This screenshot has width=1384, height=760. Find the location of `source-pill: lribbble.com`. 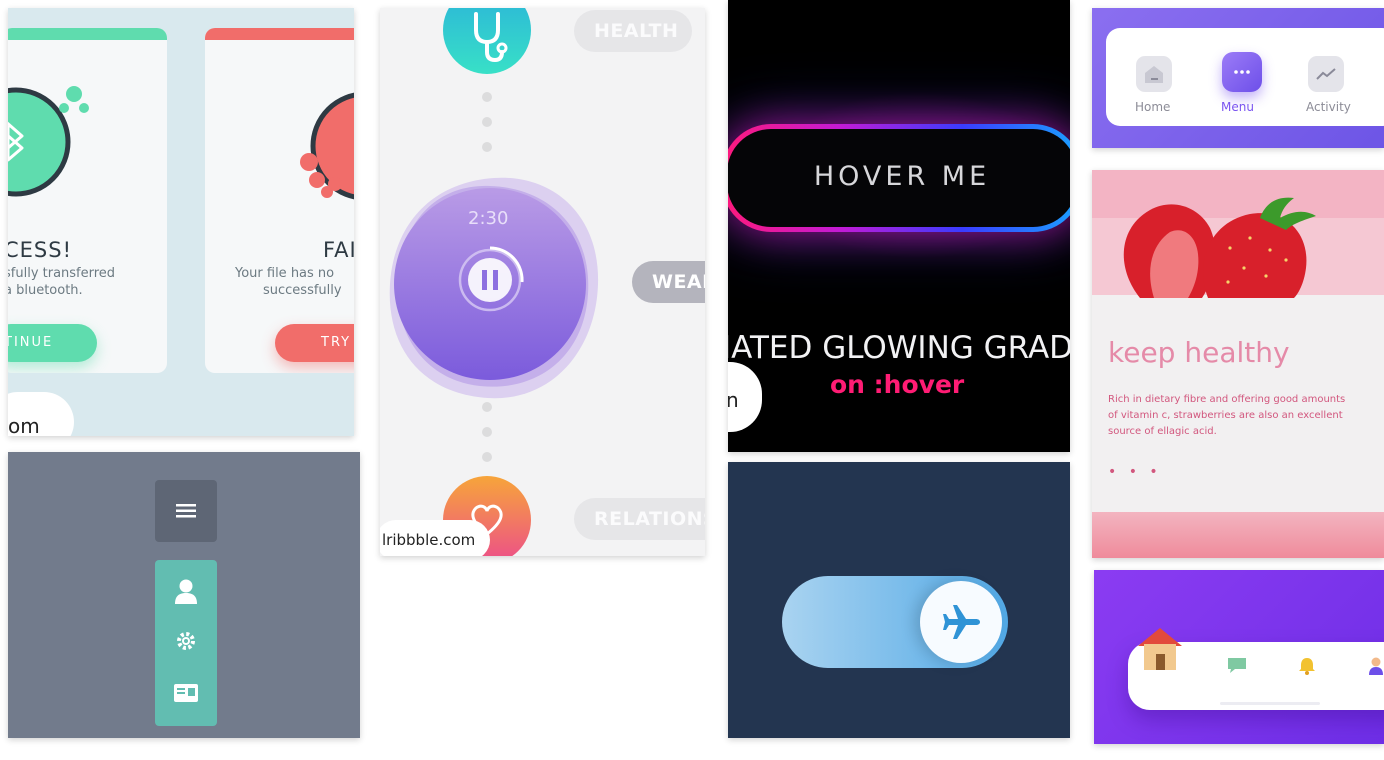

source-pill: lribbble.com is located at coordinates (435, 538).